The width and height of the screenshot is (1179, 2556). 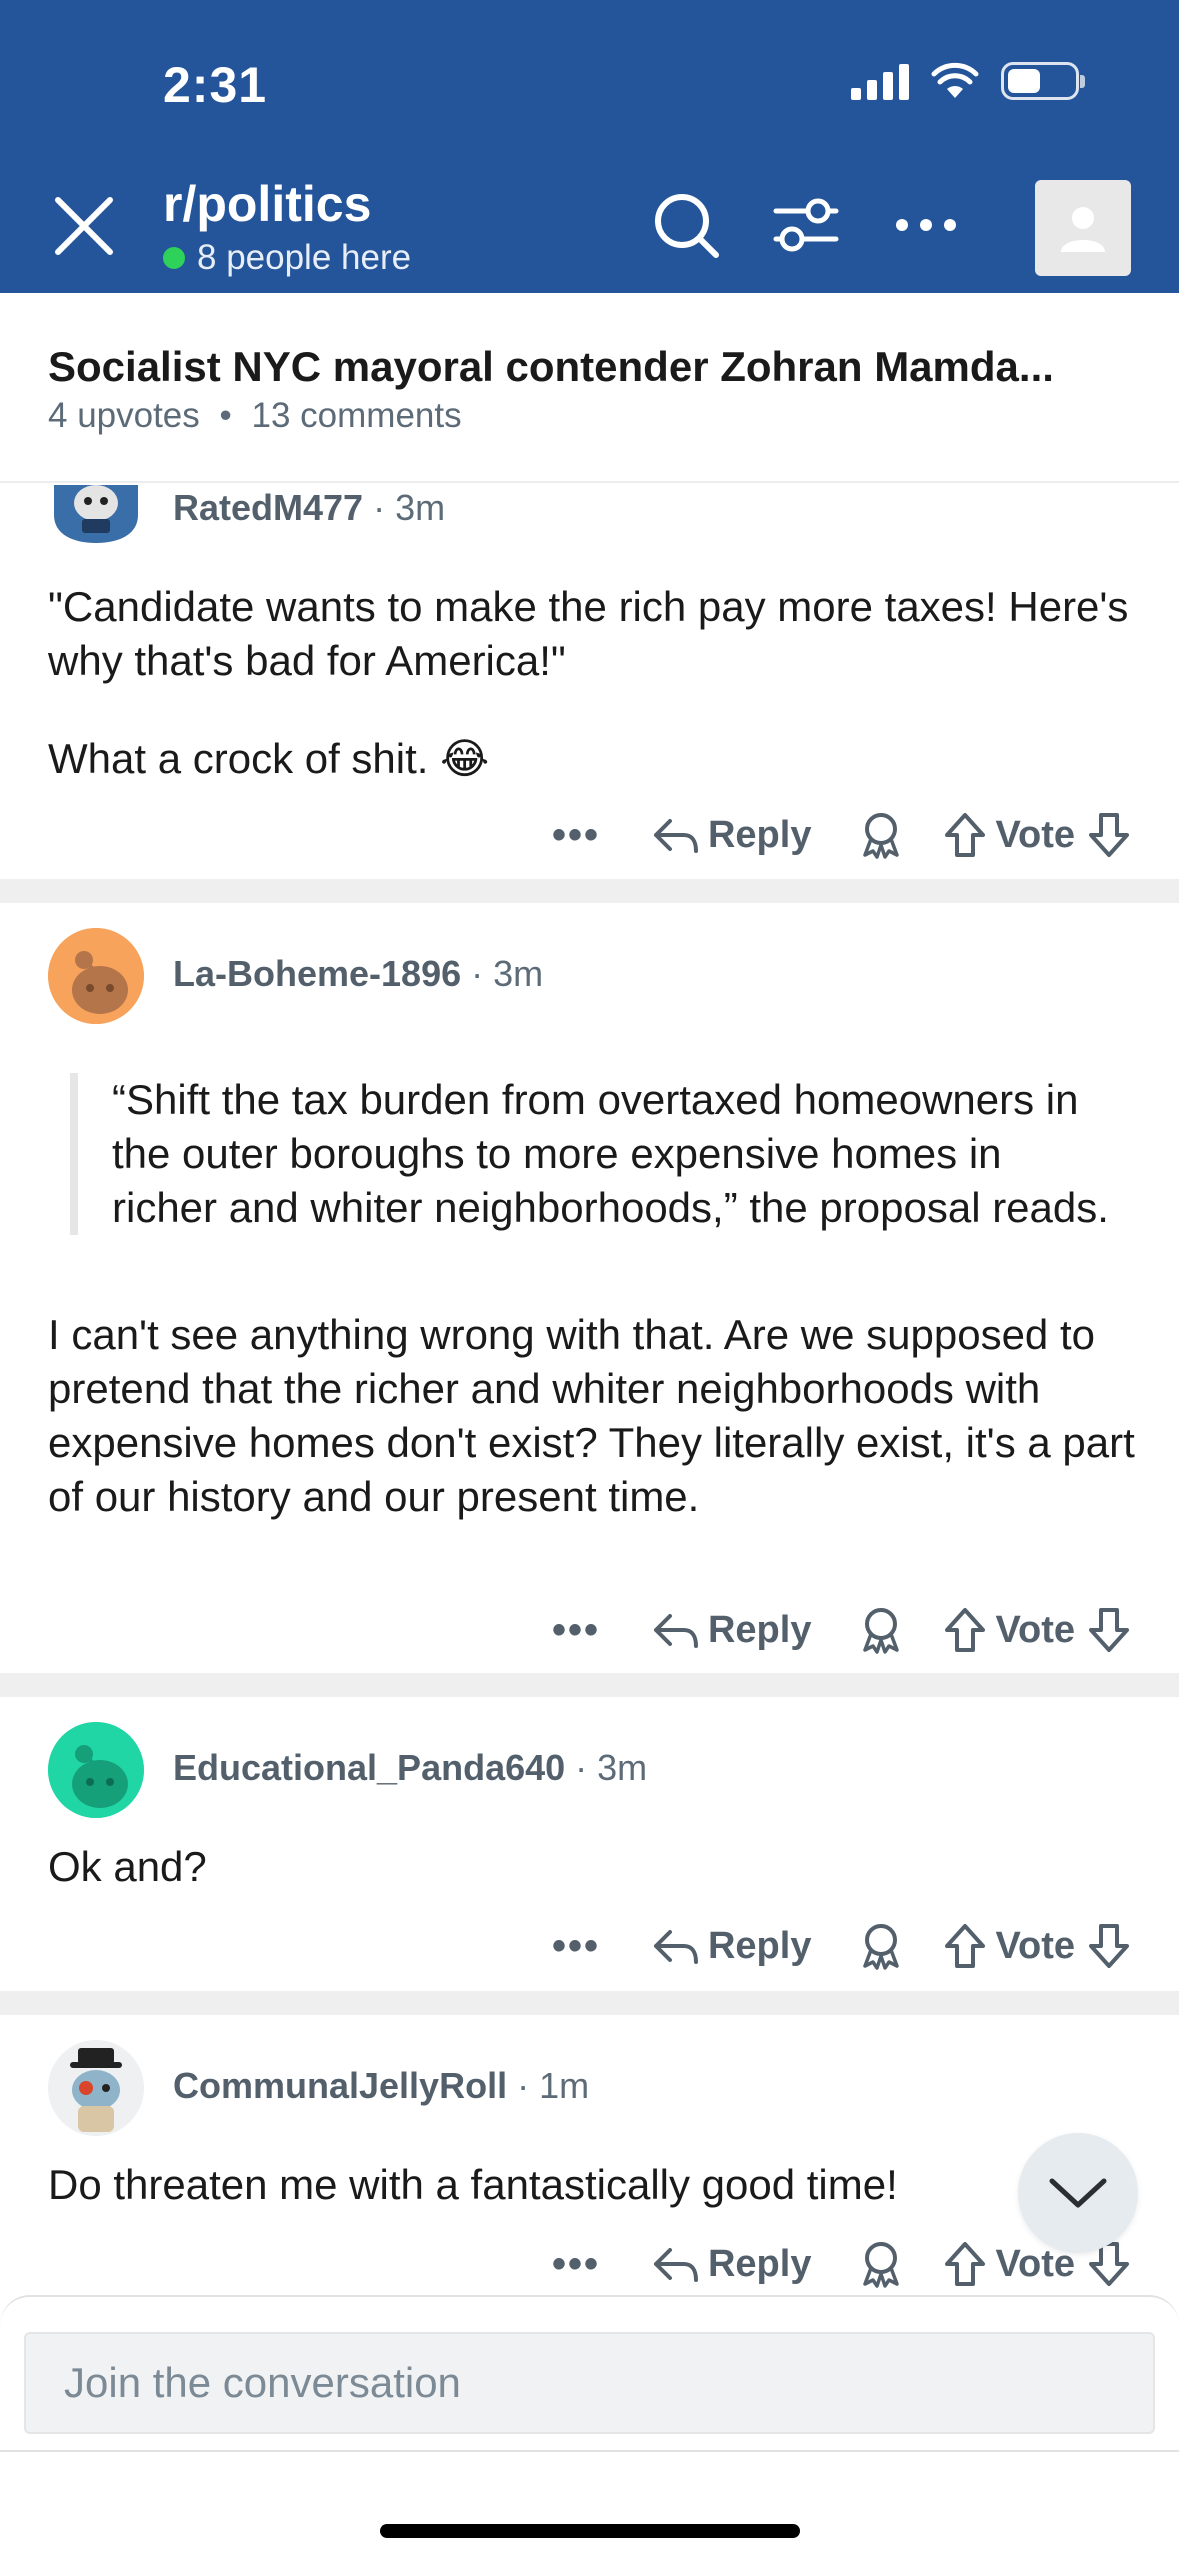 I want to click on comment-author: CommunalJellyRoll · 1m, so click(x=381, y=2086).